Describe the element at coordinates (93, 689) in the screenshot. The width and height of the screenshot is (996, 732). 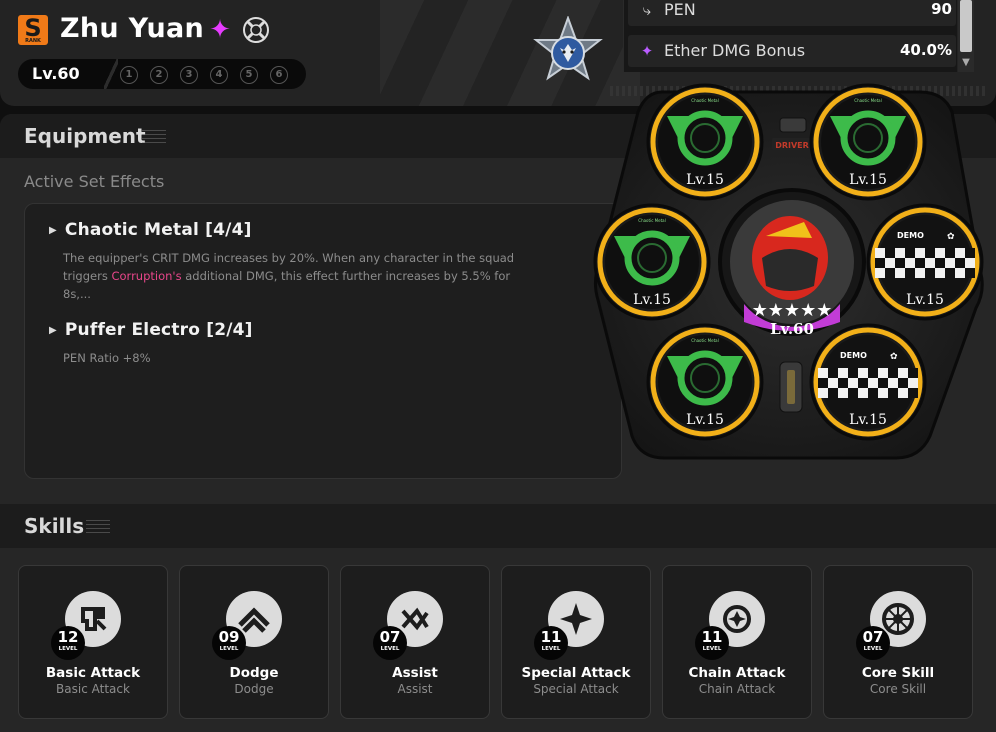
I see `skill-subtitle: Basic Attack` at that location.